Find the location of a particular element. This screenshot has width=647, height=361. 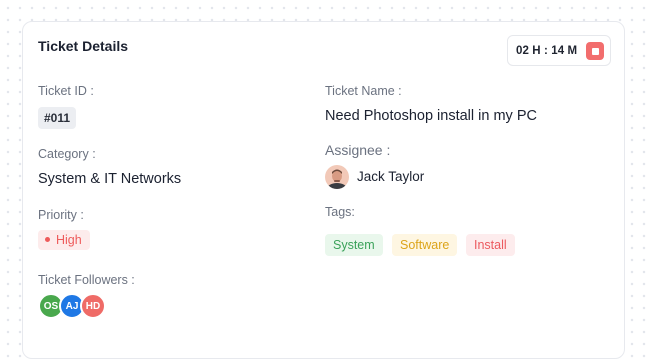

category-label: Category : is located at coordinates (67, 154).